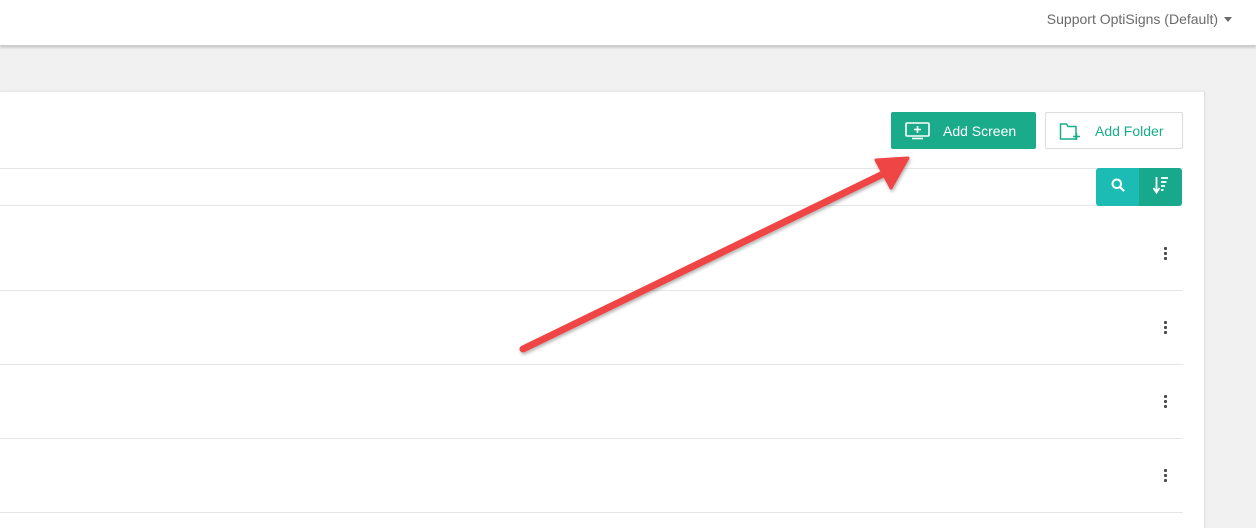  I want to click on add-screen-button: Add Screen, so click(963, 130).